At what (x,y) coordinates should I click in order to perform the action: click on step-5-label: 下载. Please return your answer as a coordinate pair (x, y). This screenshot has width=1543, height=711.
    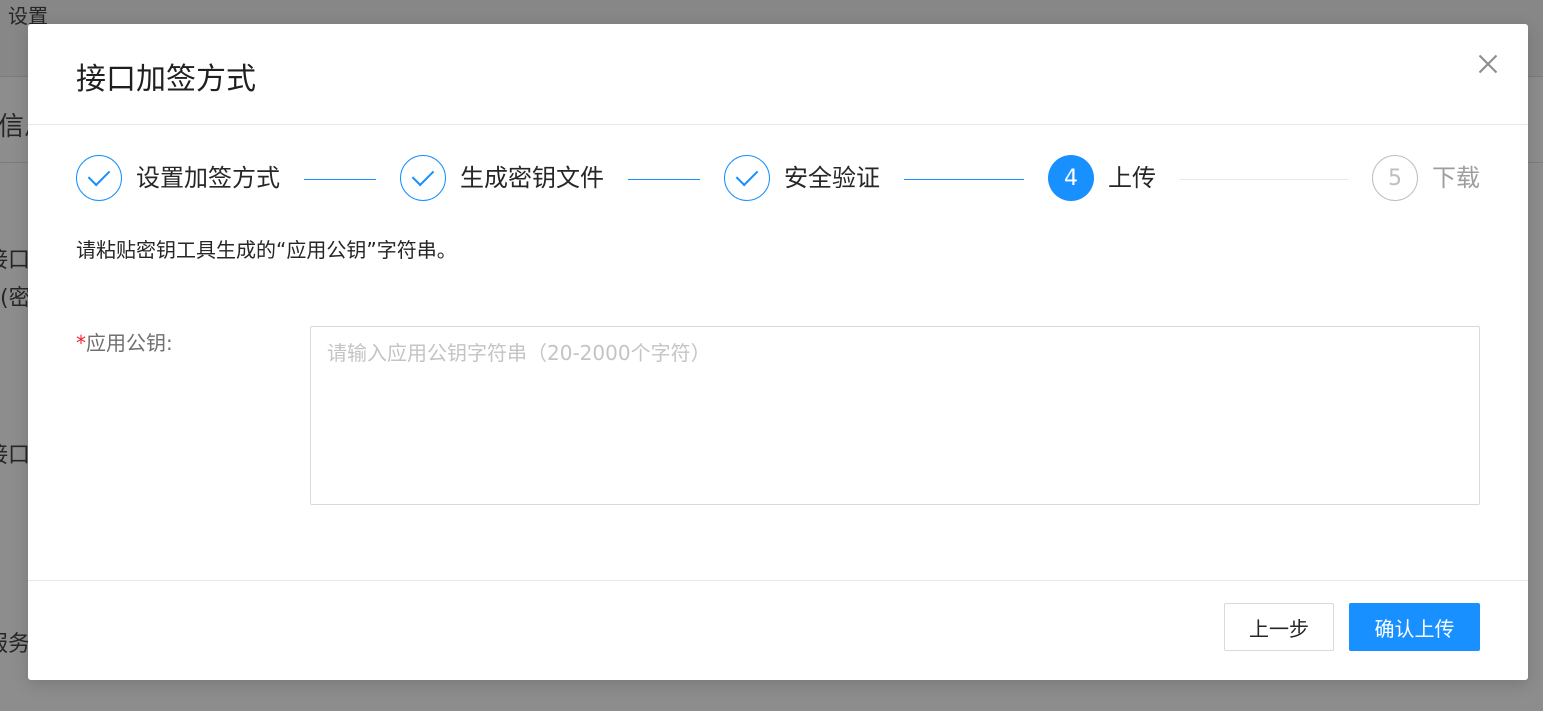
    Looking at the image, I should click on (1456, 178).